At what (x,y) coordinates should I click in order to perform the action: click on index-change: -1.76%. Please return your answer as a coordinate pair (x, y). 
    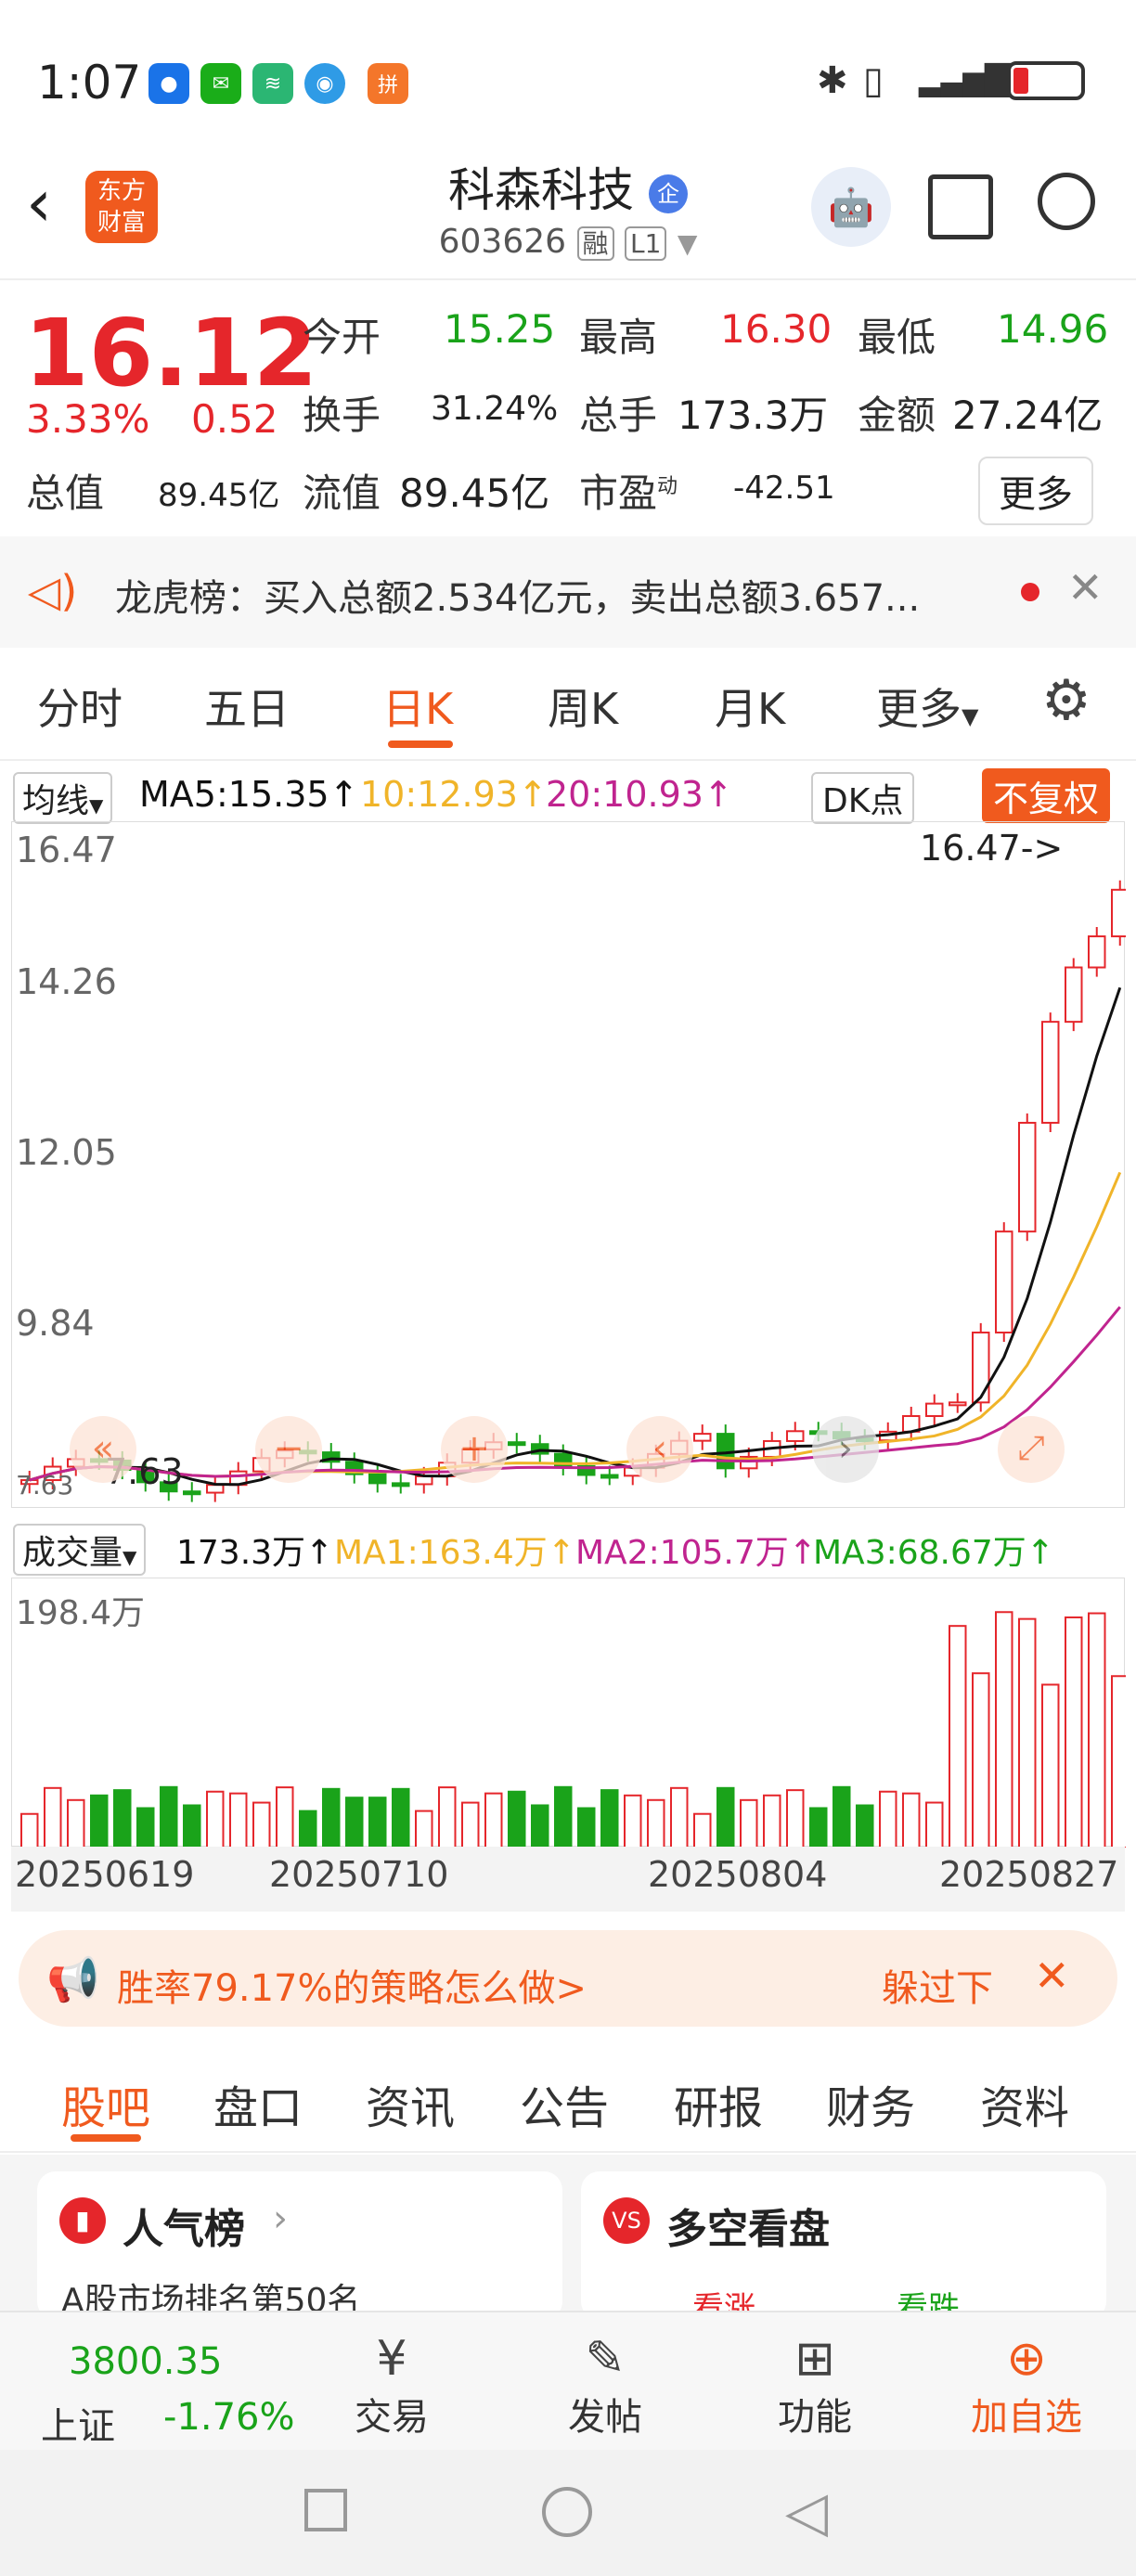
    Looking at the image, I should click on (229, 2417).